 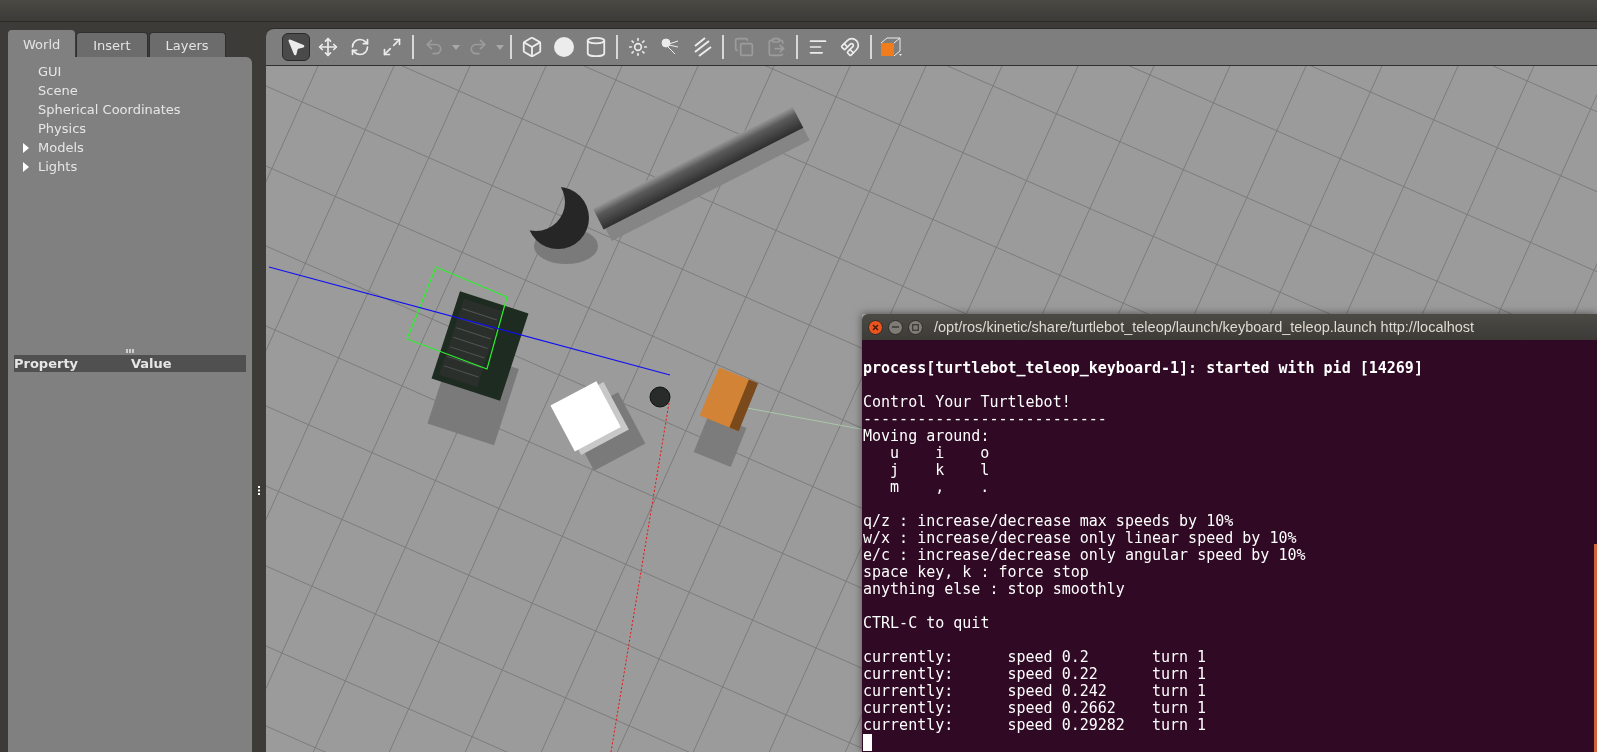 What do you see at coordinates (967, 402) in the screenshot?
I see `terminal-line: Control Your Turtlebot!` at bounding box center [967, 402].